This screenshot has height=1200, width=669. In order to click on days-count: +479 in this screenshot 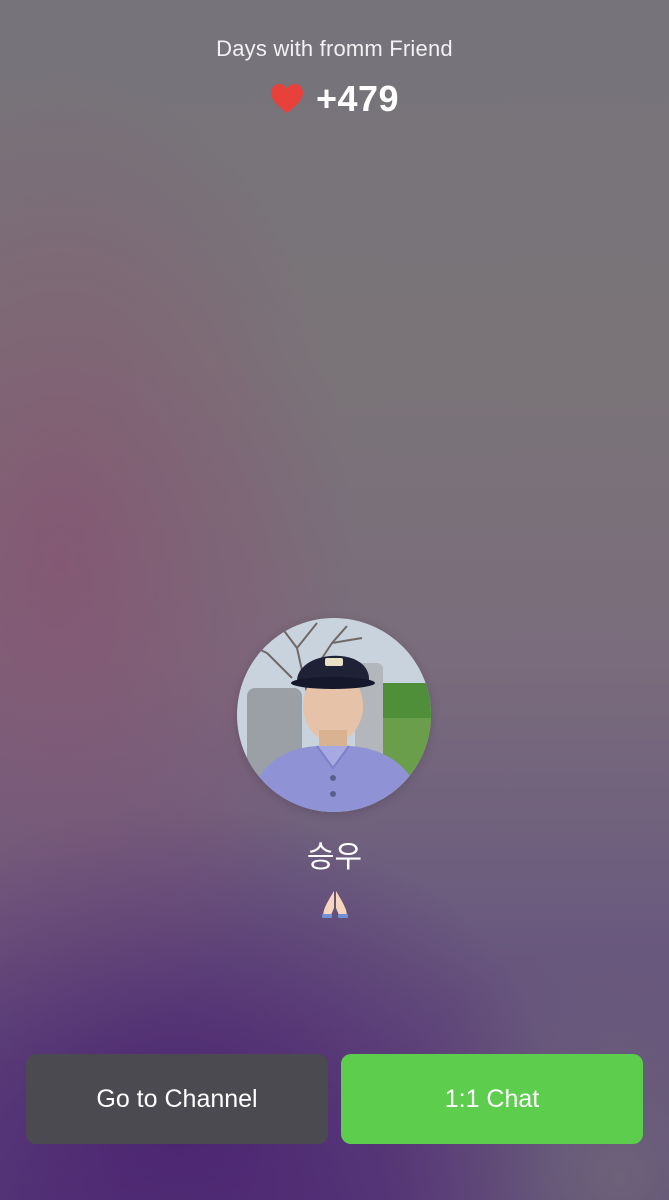, I will do `click(357, 98)`.